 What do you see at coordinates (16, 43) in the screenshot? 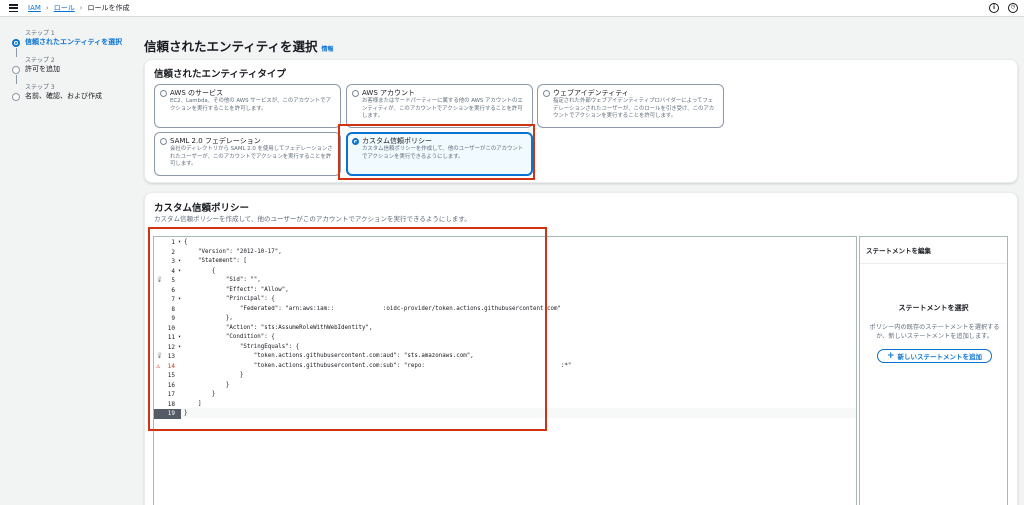
I see `step-active-icon` at bounding box center [16, 43].